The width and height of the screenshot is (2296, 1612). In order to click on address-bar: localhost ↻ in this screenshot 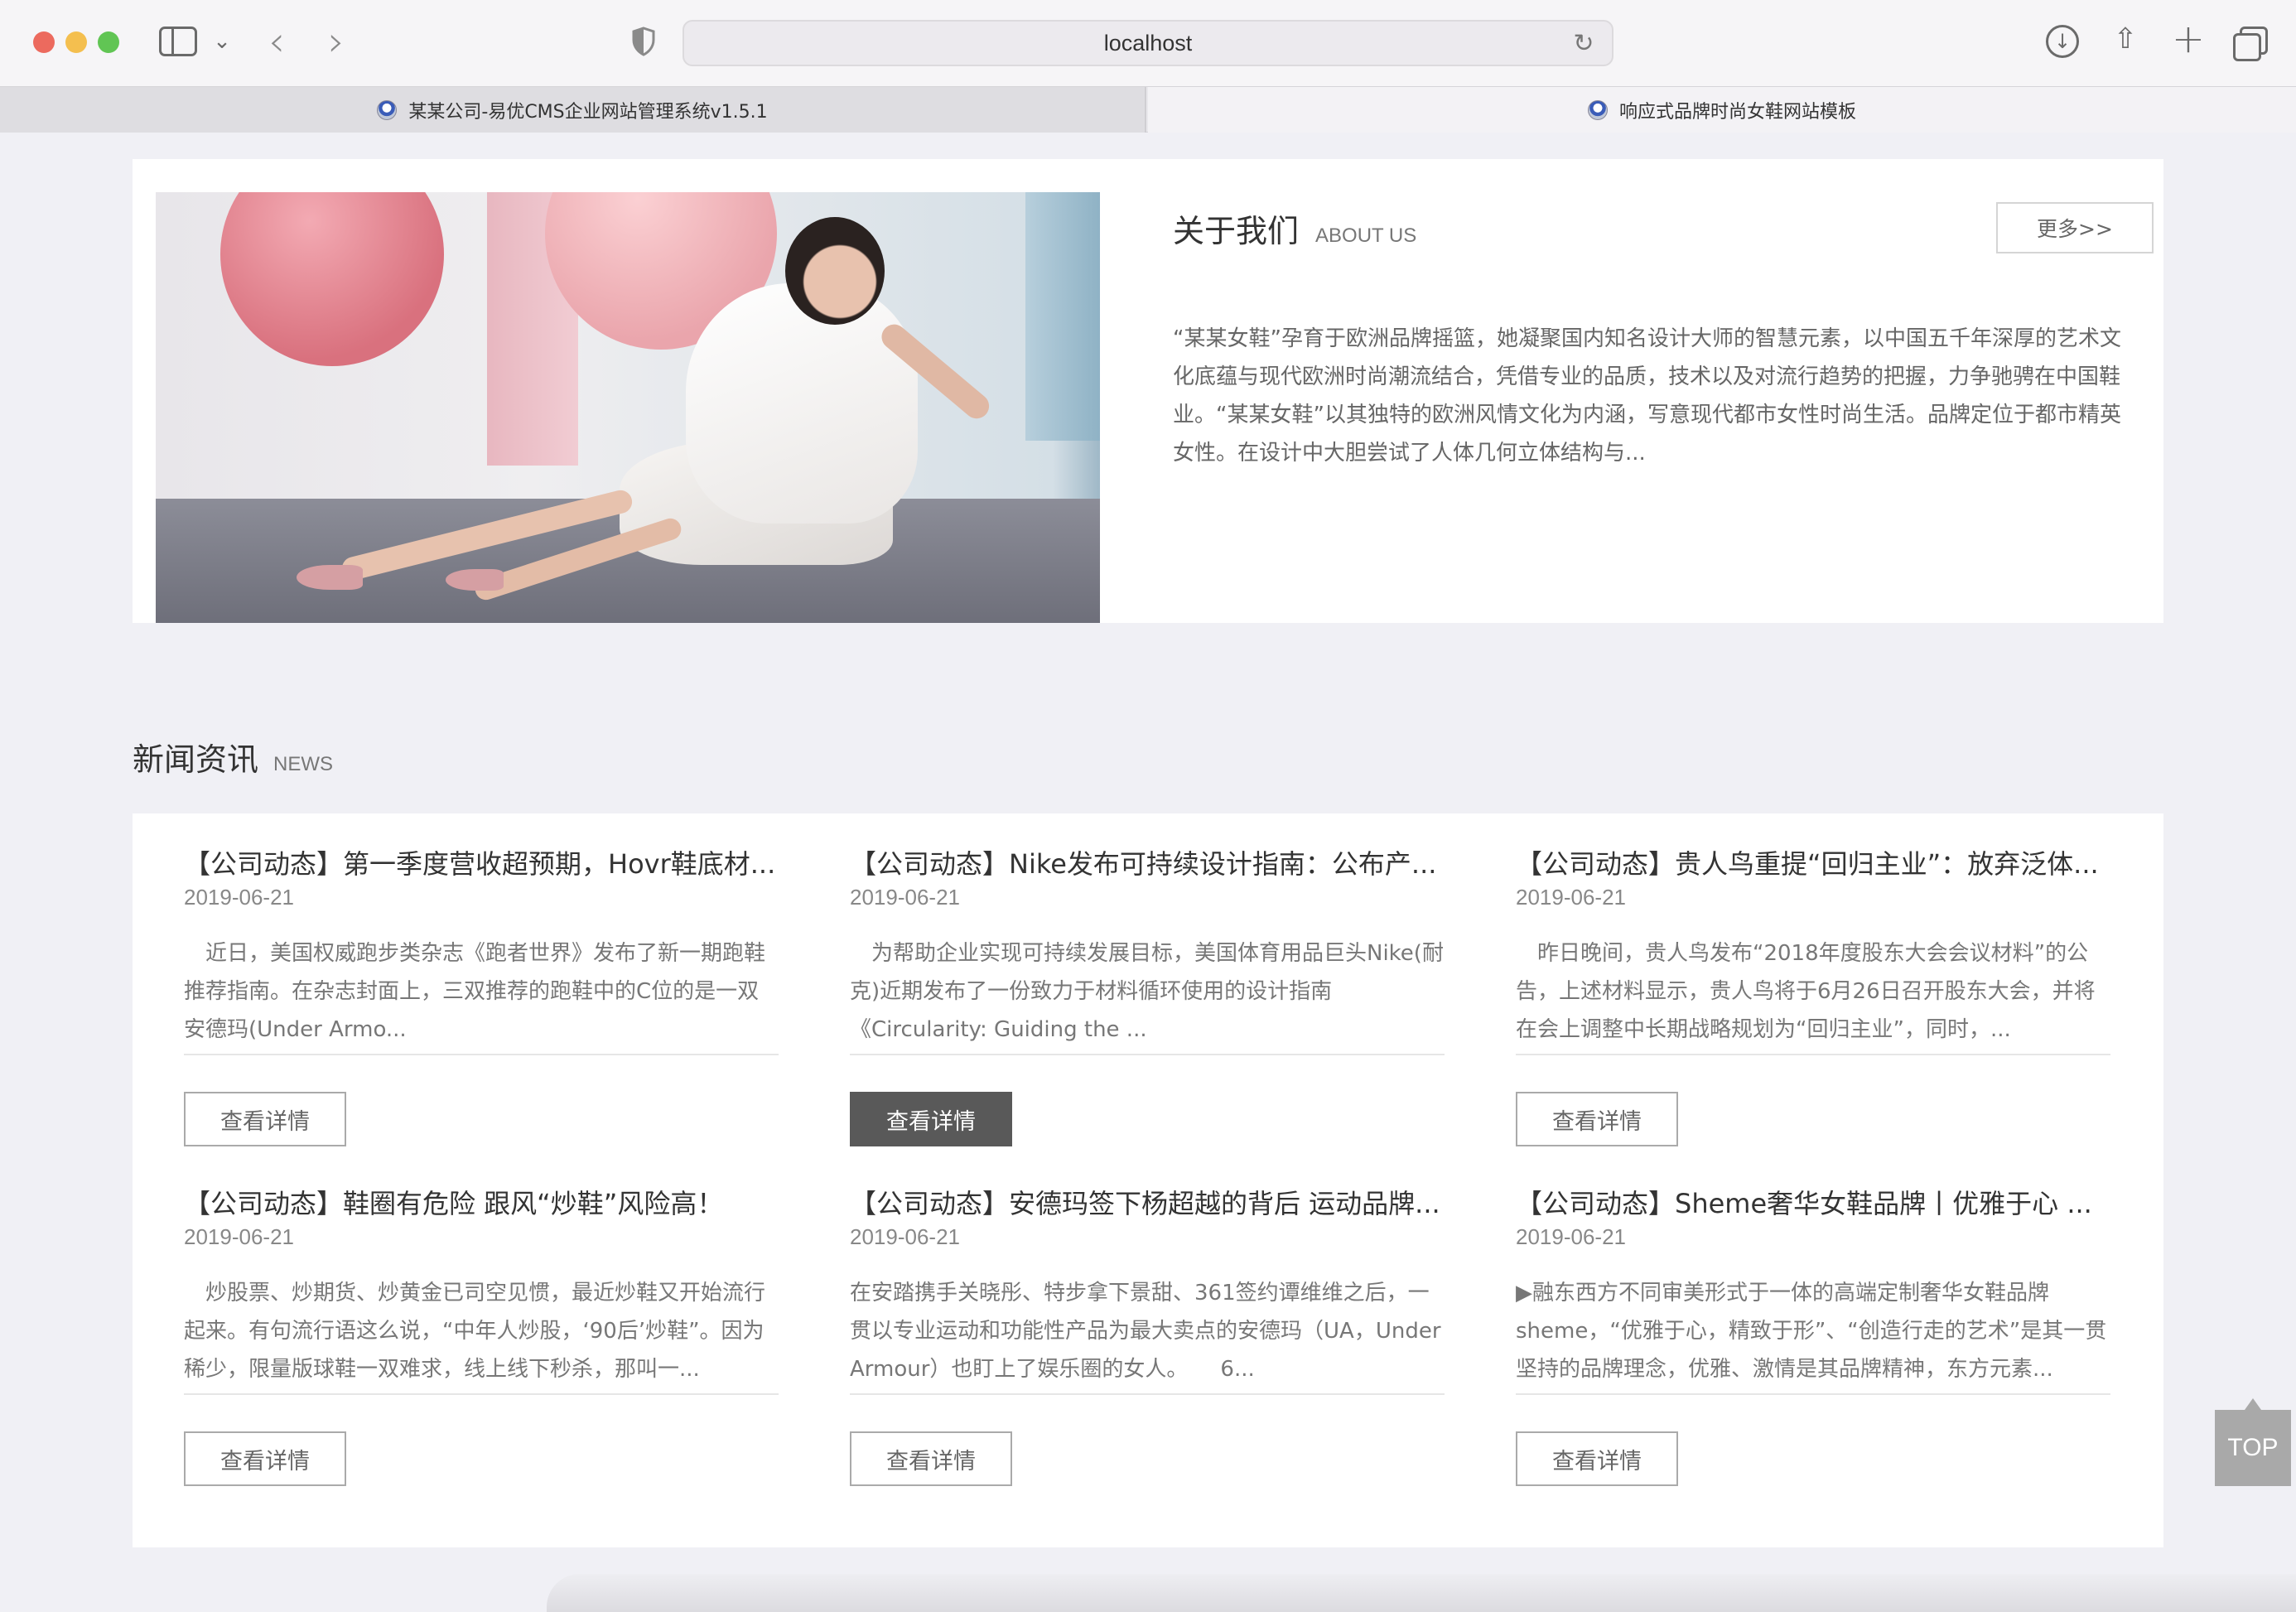, I will do `click(1148, 43)`.